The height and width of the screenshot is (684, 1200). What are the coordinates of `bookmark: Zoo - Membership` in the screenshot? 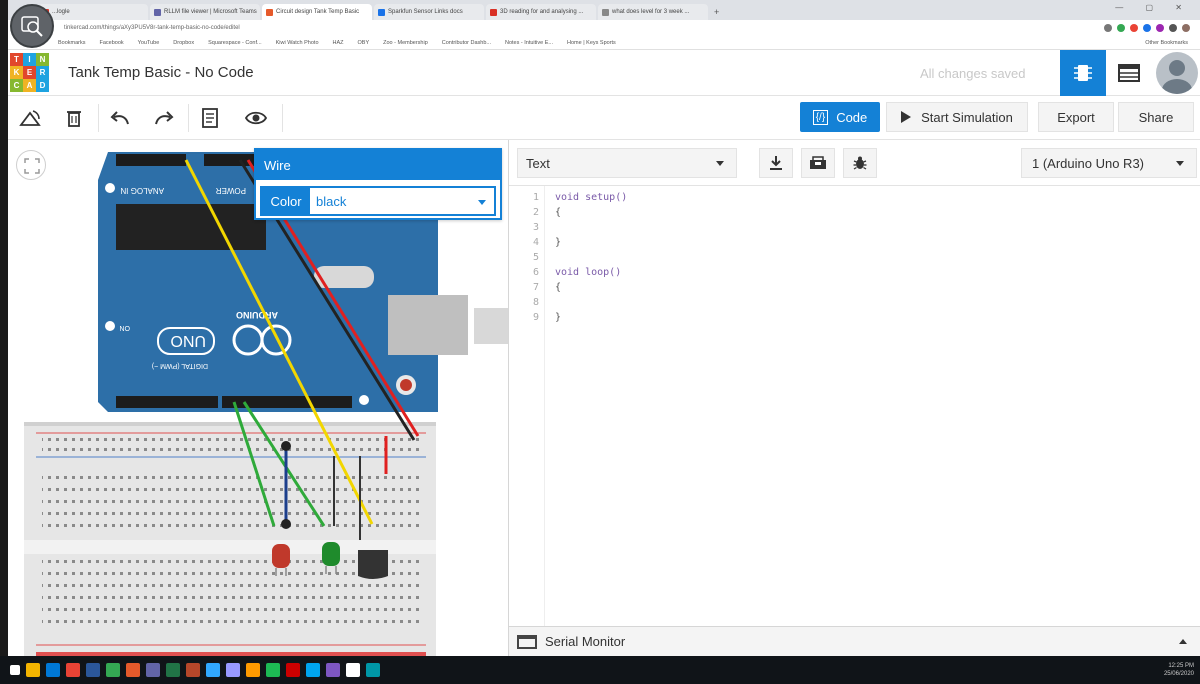 It's located at (405, 43).